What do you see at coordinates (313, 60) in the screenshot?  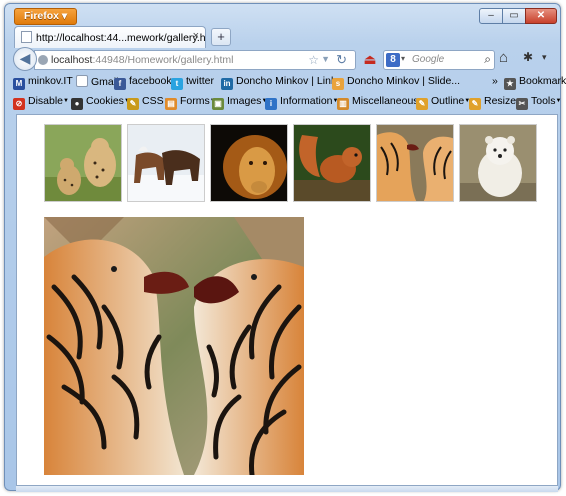 I see `bookmark-star-icon: ☆` at bounding box center [313, 60].